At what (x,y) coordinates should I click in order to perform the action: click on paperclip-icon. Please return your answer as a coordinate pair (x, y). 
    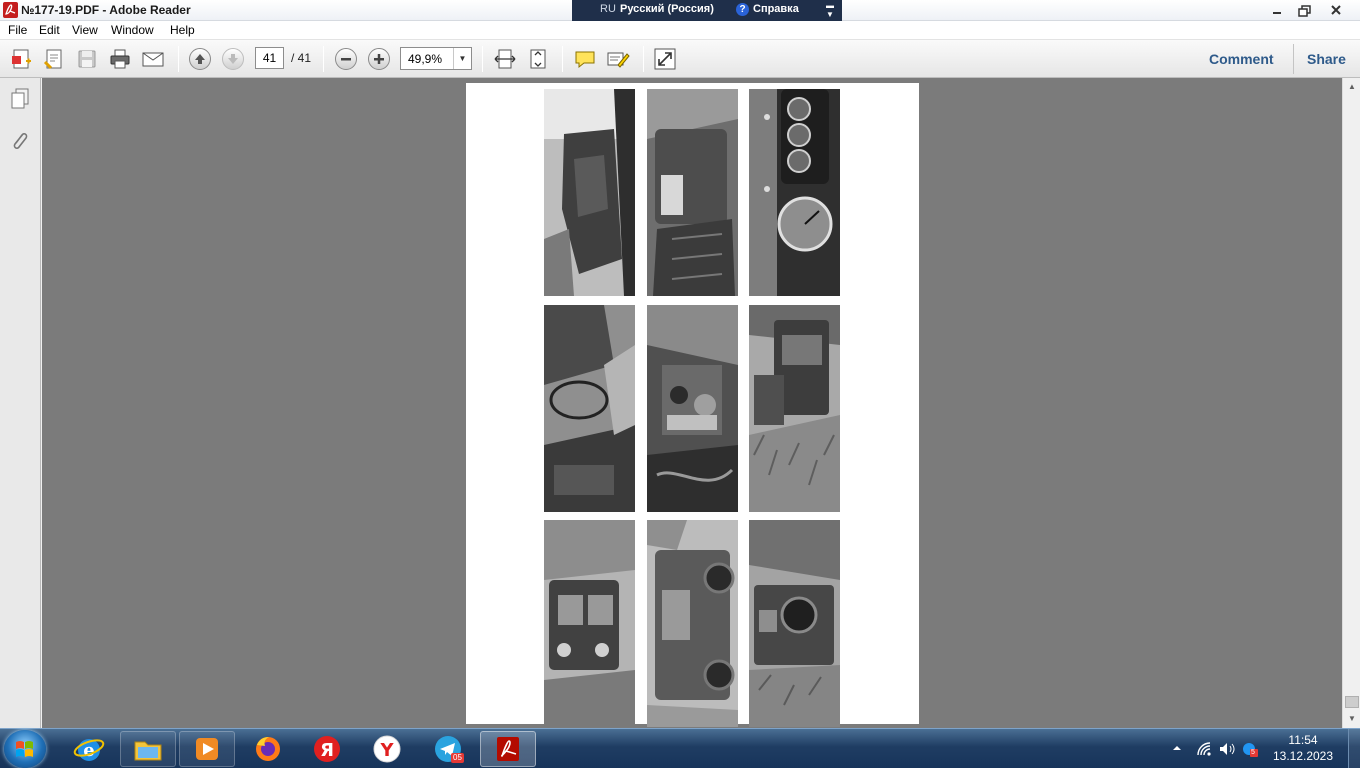
    Looking at the image, I should click on (20, 141).